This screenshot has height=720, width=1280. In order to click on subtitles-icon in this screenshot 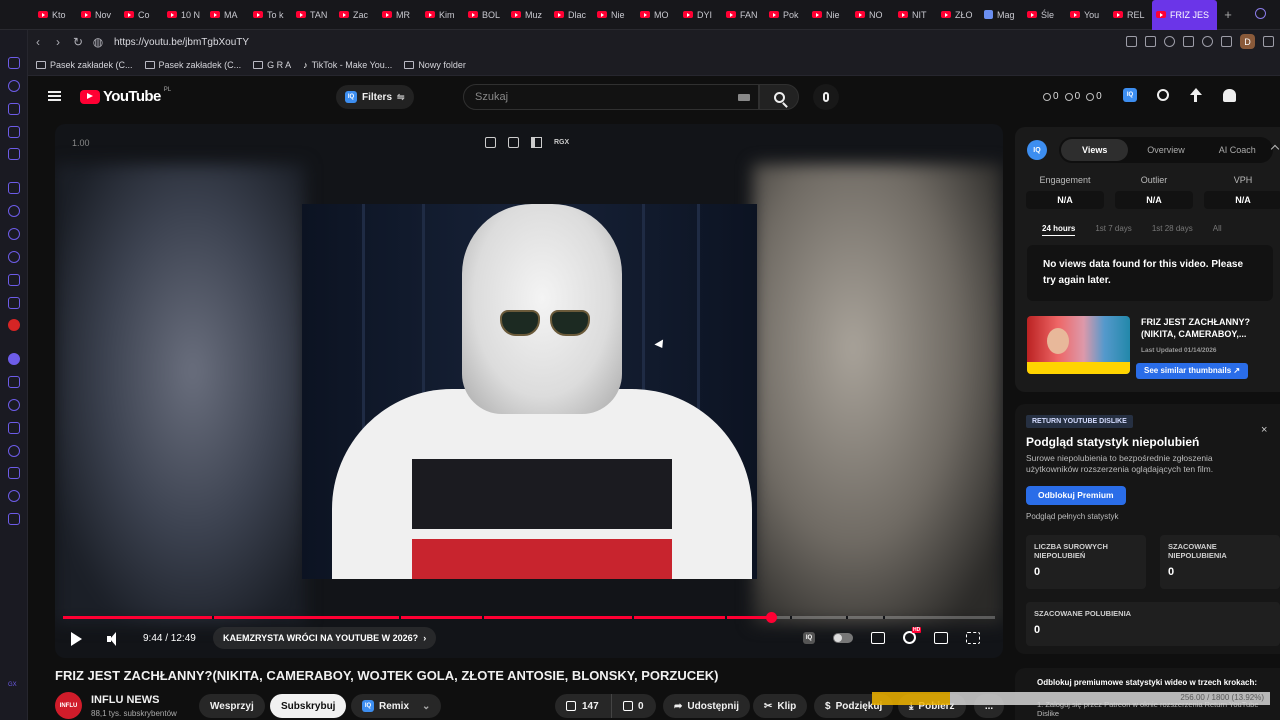, I will do `click(878, 637)`.